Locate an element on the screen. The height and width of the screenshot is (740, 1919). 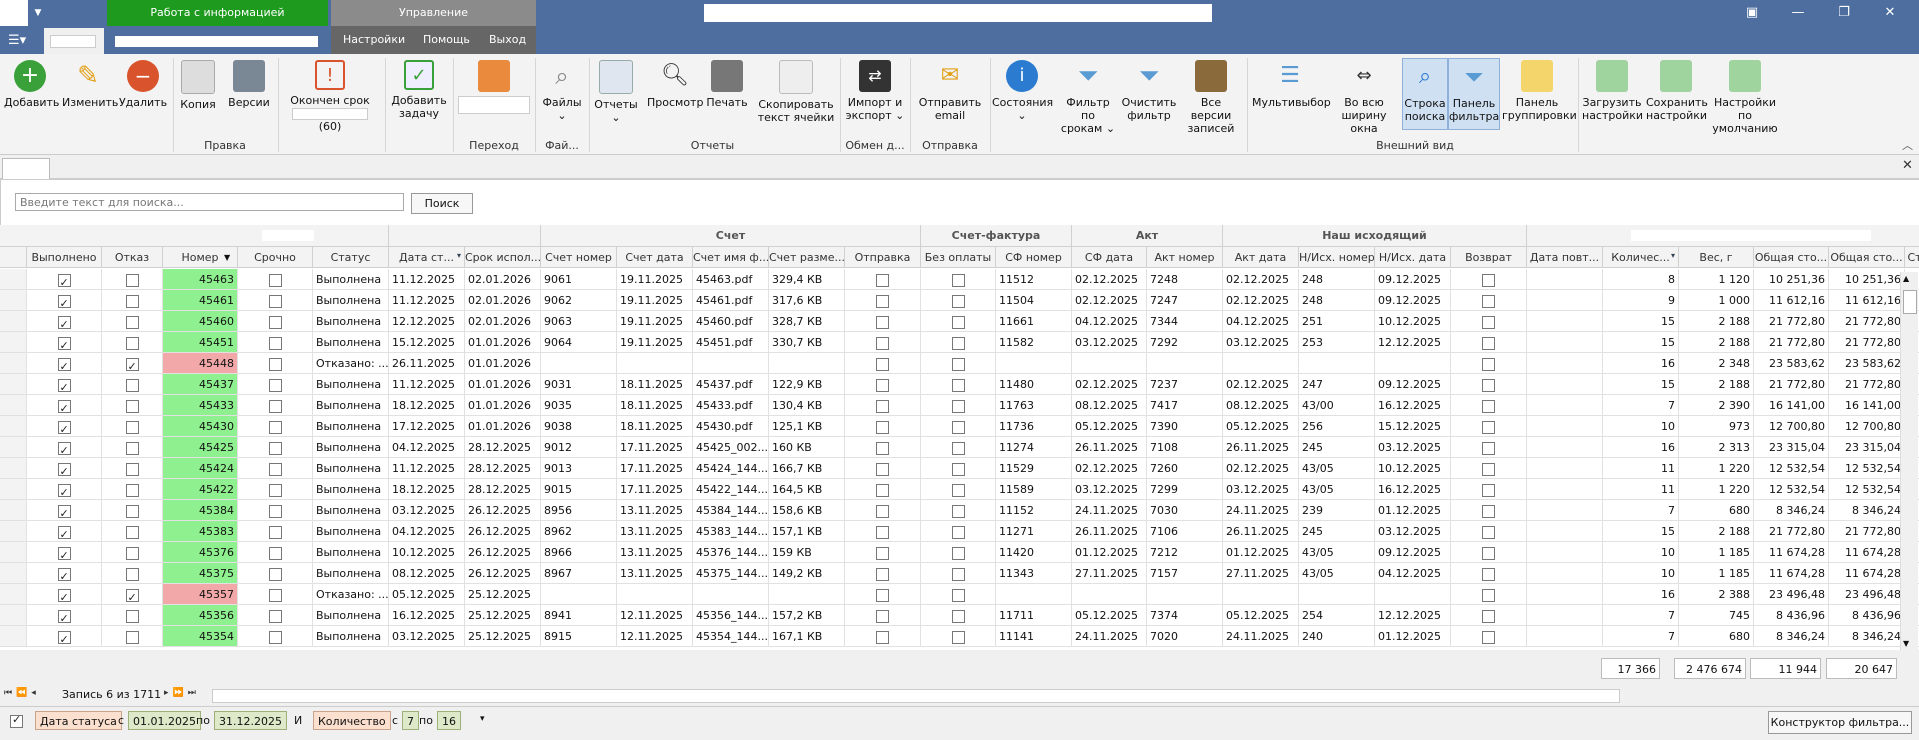
nav-first-prev-icons: ⏮⏪◂ is located at coordinates (22, 693).